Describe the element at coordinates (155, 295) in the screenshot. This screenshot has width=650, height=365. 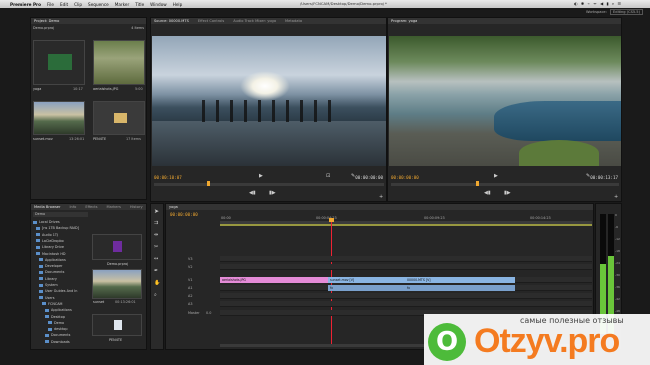
I see `zoom-icon: ⌕` at that location.